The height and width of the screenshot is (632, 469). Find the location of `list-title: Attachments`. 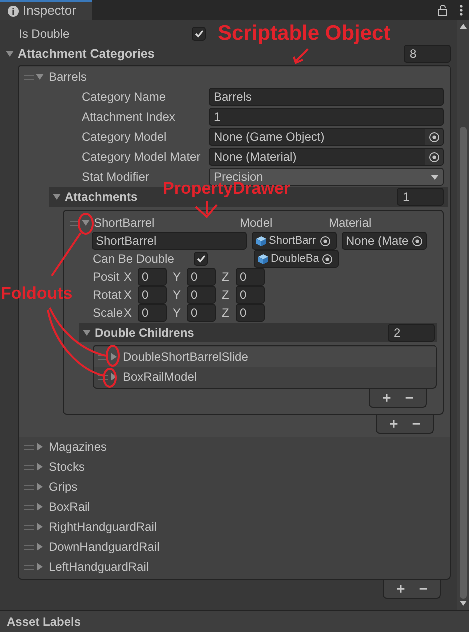

list-title: Attachments is located at coordinates (101, 197).